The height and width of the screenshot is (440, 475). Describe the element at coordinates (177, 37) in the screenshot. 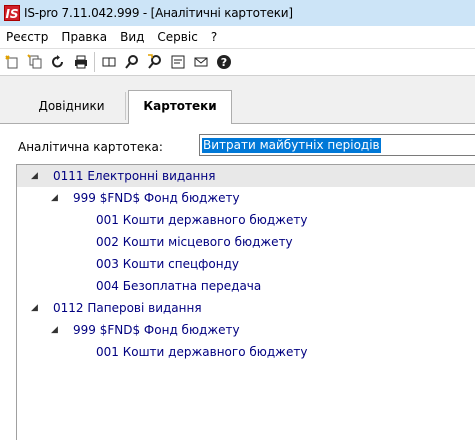

I see `menu-service: Сервіс` at that location.